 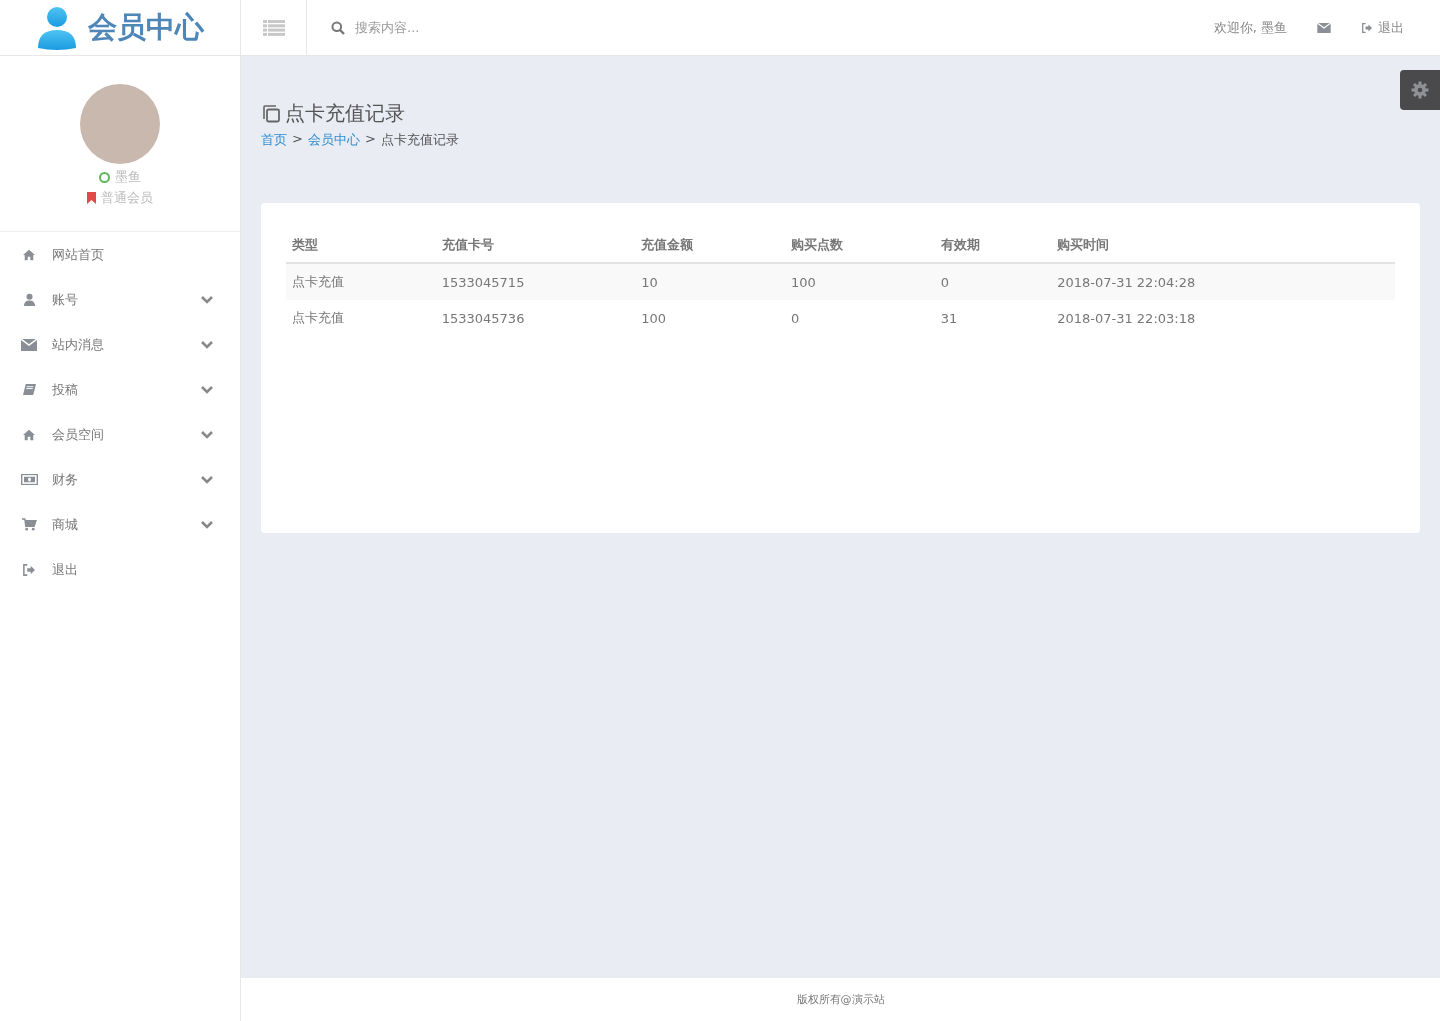 I want to click on sidebar-item: 商城, so click(x=120, y=524).